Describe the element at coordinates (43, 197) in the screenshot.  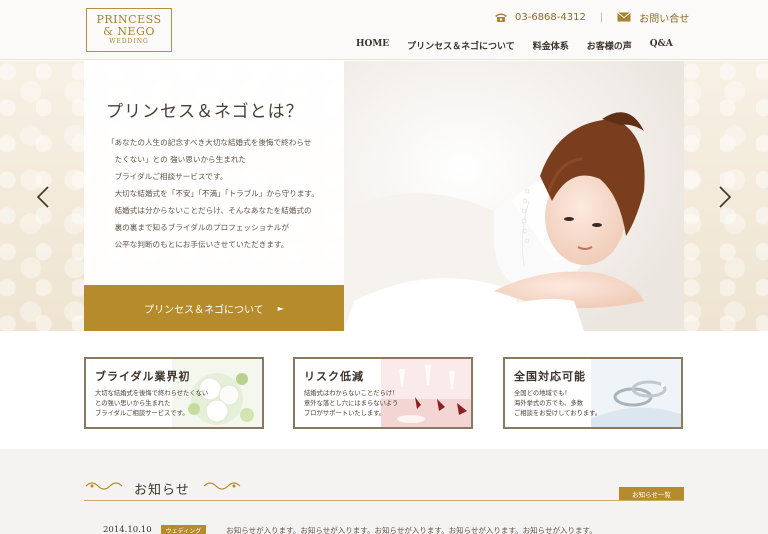
I see `chevron-left-icon` at that location.